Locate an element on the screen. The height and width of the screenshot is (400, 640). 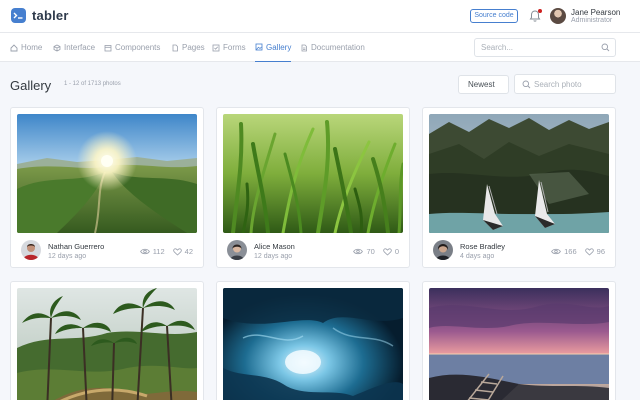
gallery-card: Rose Bradley 4 days ago 166 96 is located at coordinates (519, 187).